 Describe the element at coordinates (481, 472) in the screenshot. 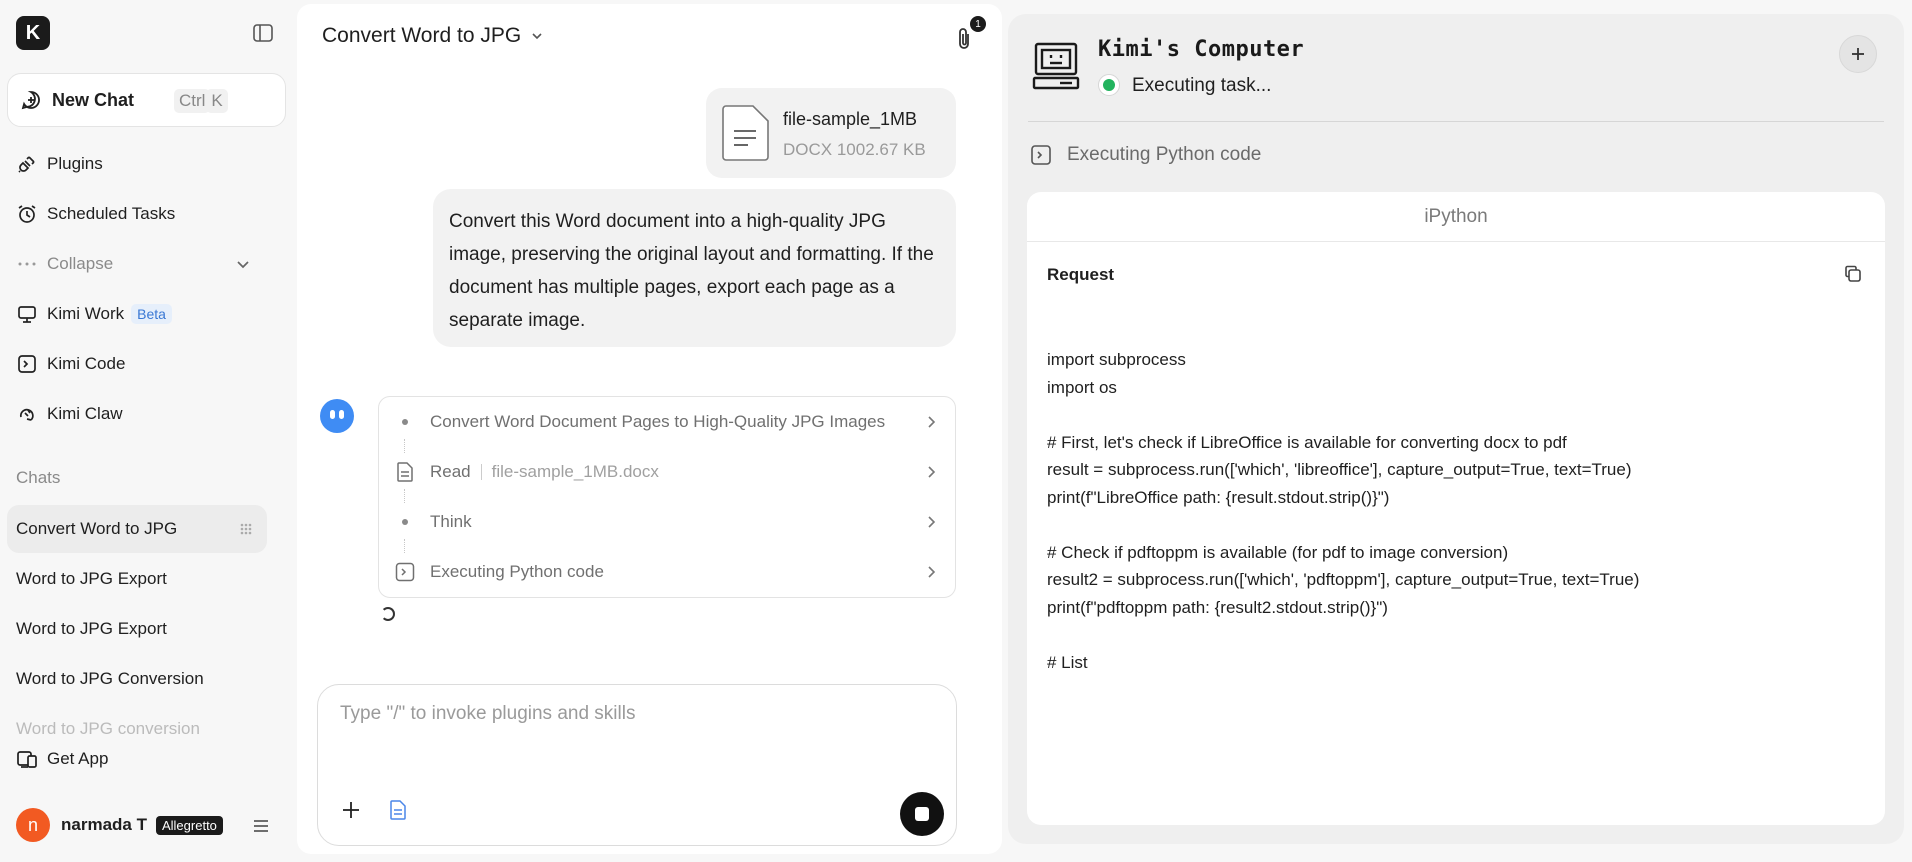

I see `separator` at that location.